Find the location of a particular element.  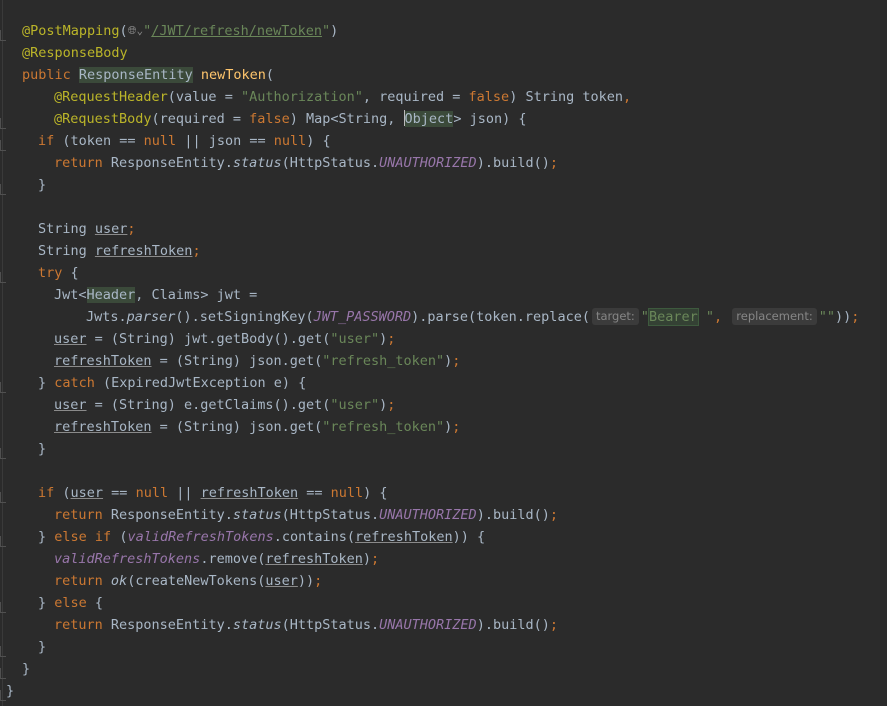

code-line: String refreshToken; is located at coordinates (443, 251).